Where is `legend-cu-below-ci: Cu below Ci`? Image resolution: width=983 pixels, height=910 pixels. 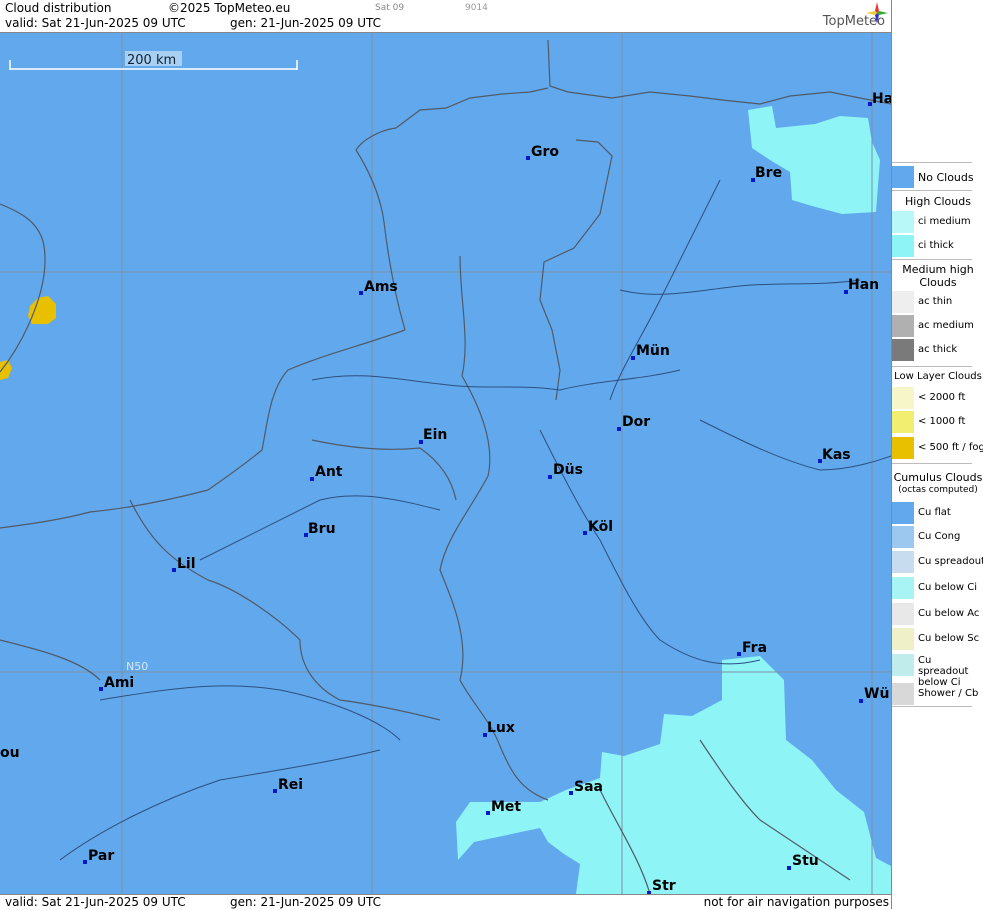 legend-cu-below-ci: Cu below Ci is located at coordinates (937, 588).